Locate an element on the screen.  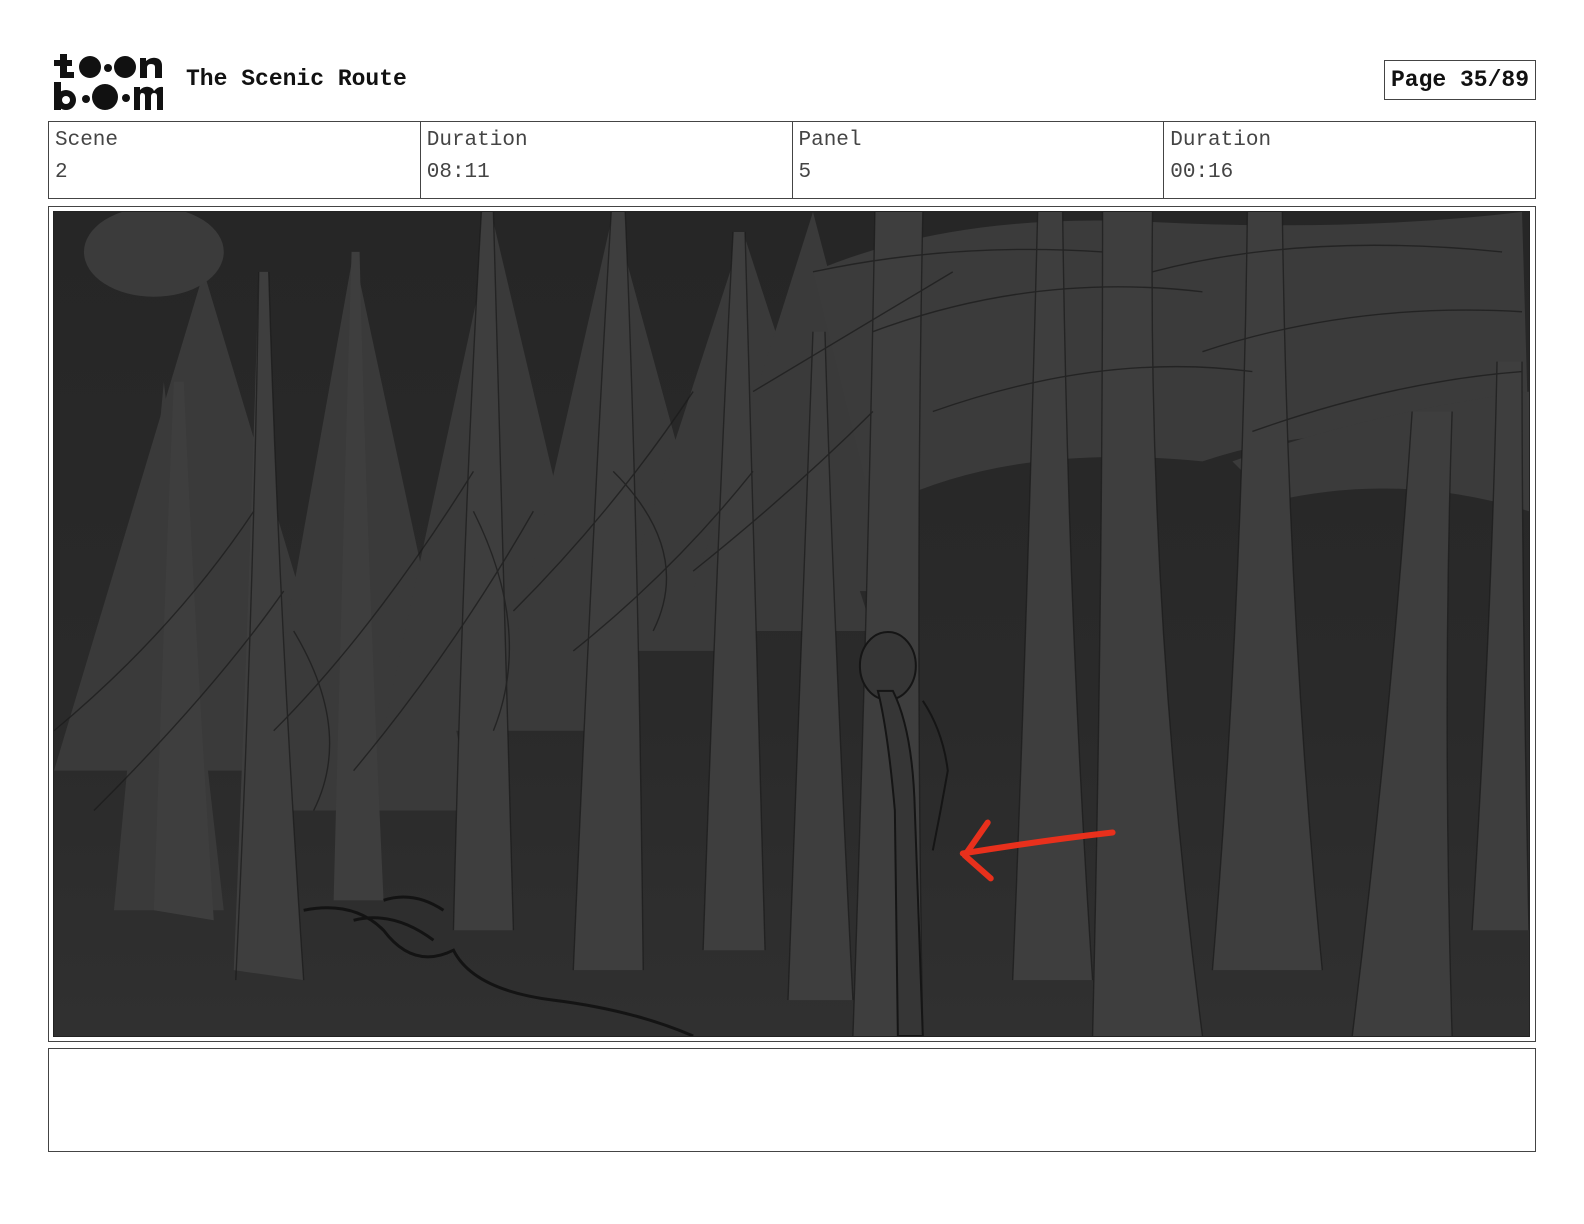
toon-boom-logo is located at coordinates (107, 81).